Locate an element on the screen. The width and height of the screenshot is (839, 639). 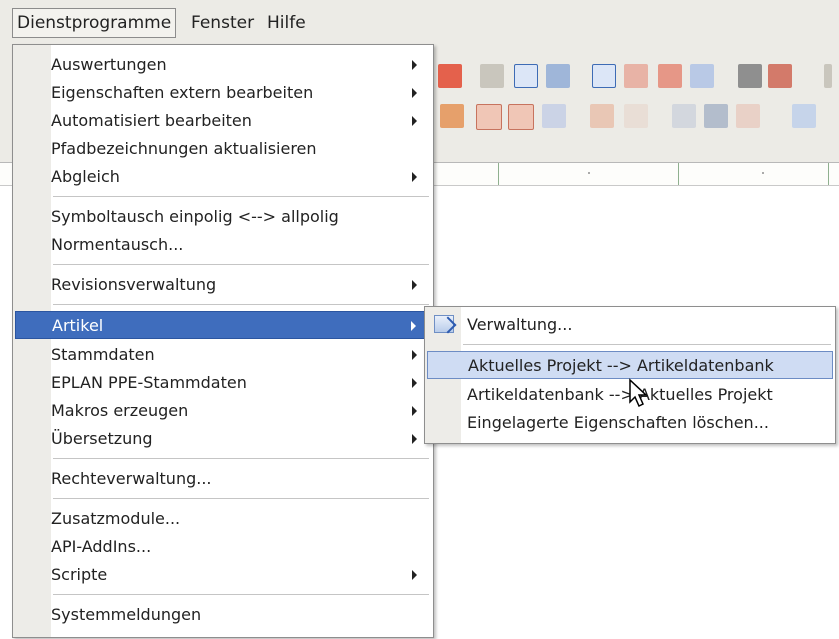
menu-item-abgleich: Abgleich is located at coordinates (223, 177).